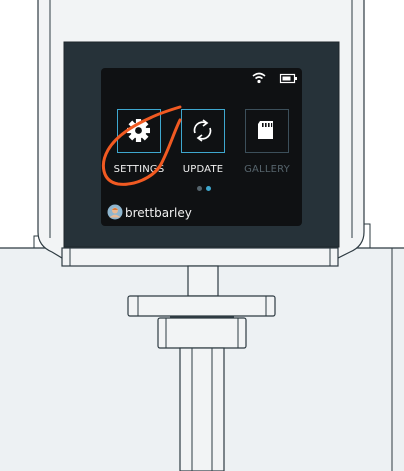  What do you see at coordinates (274, 78) in the screenshot?
I see `status-bar` at bounding box center [274, 78].